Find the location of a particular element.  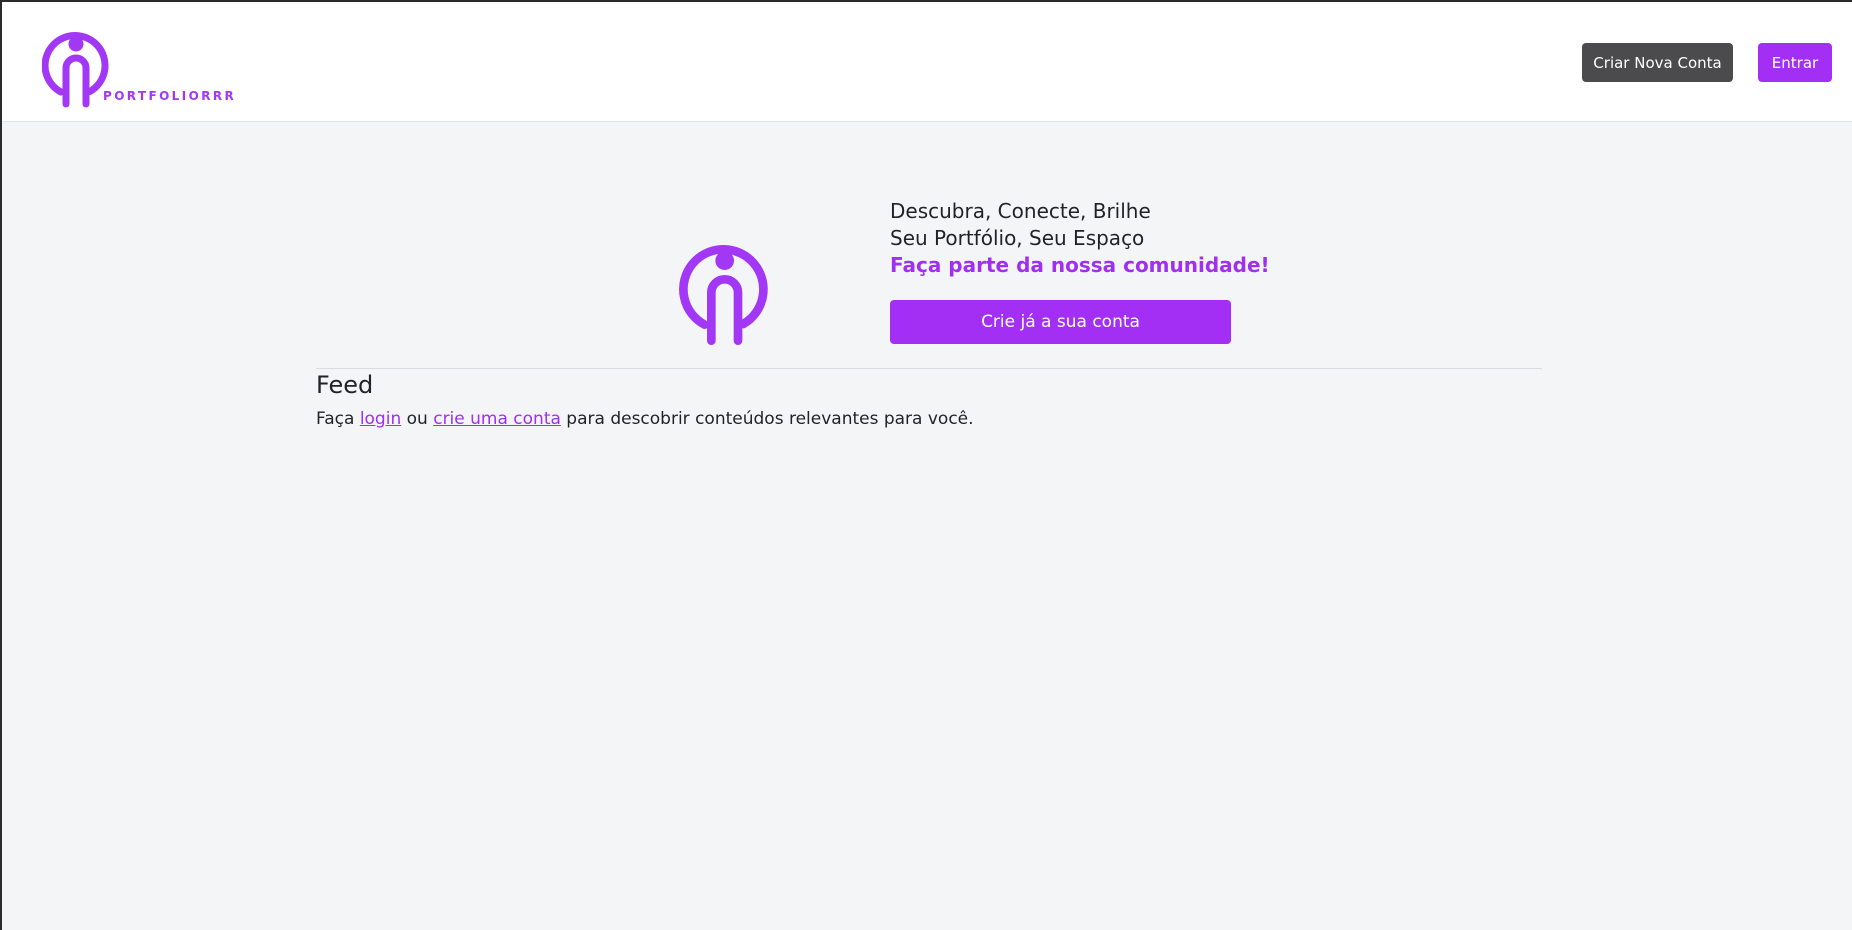

hero-logo is located at coordinates (726, 288).